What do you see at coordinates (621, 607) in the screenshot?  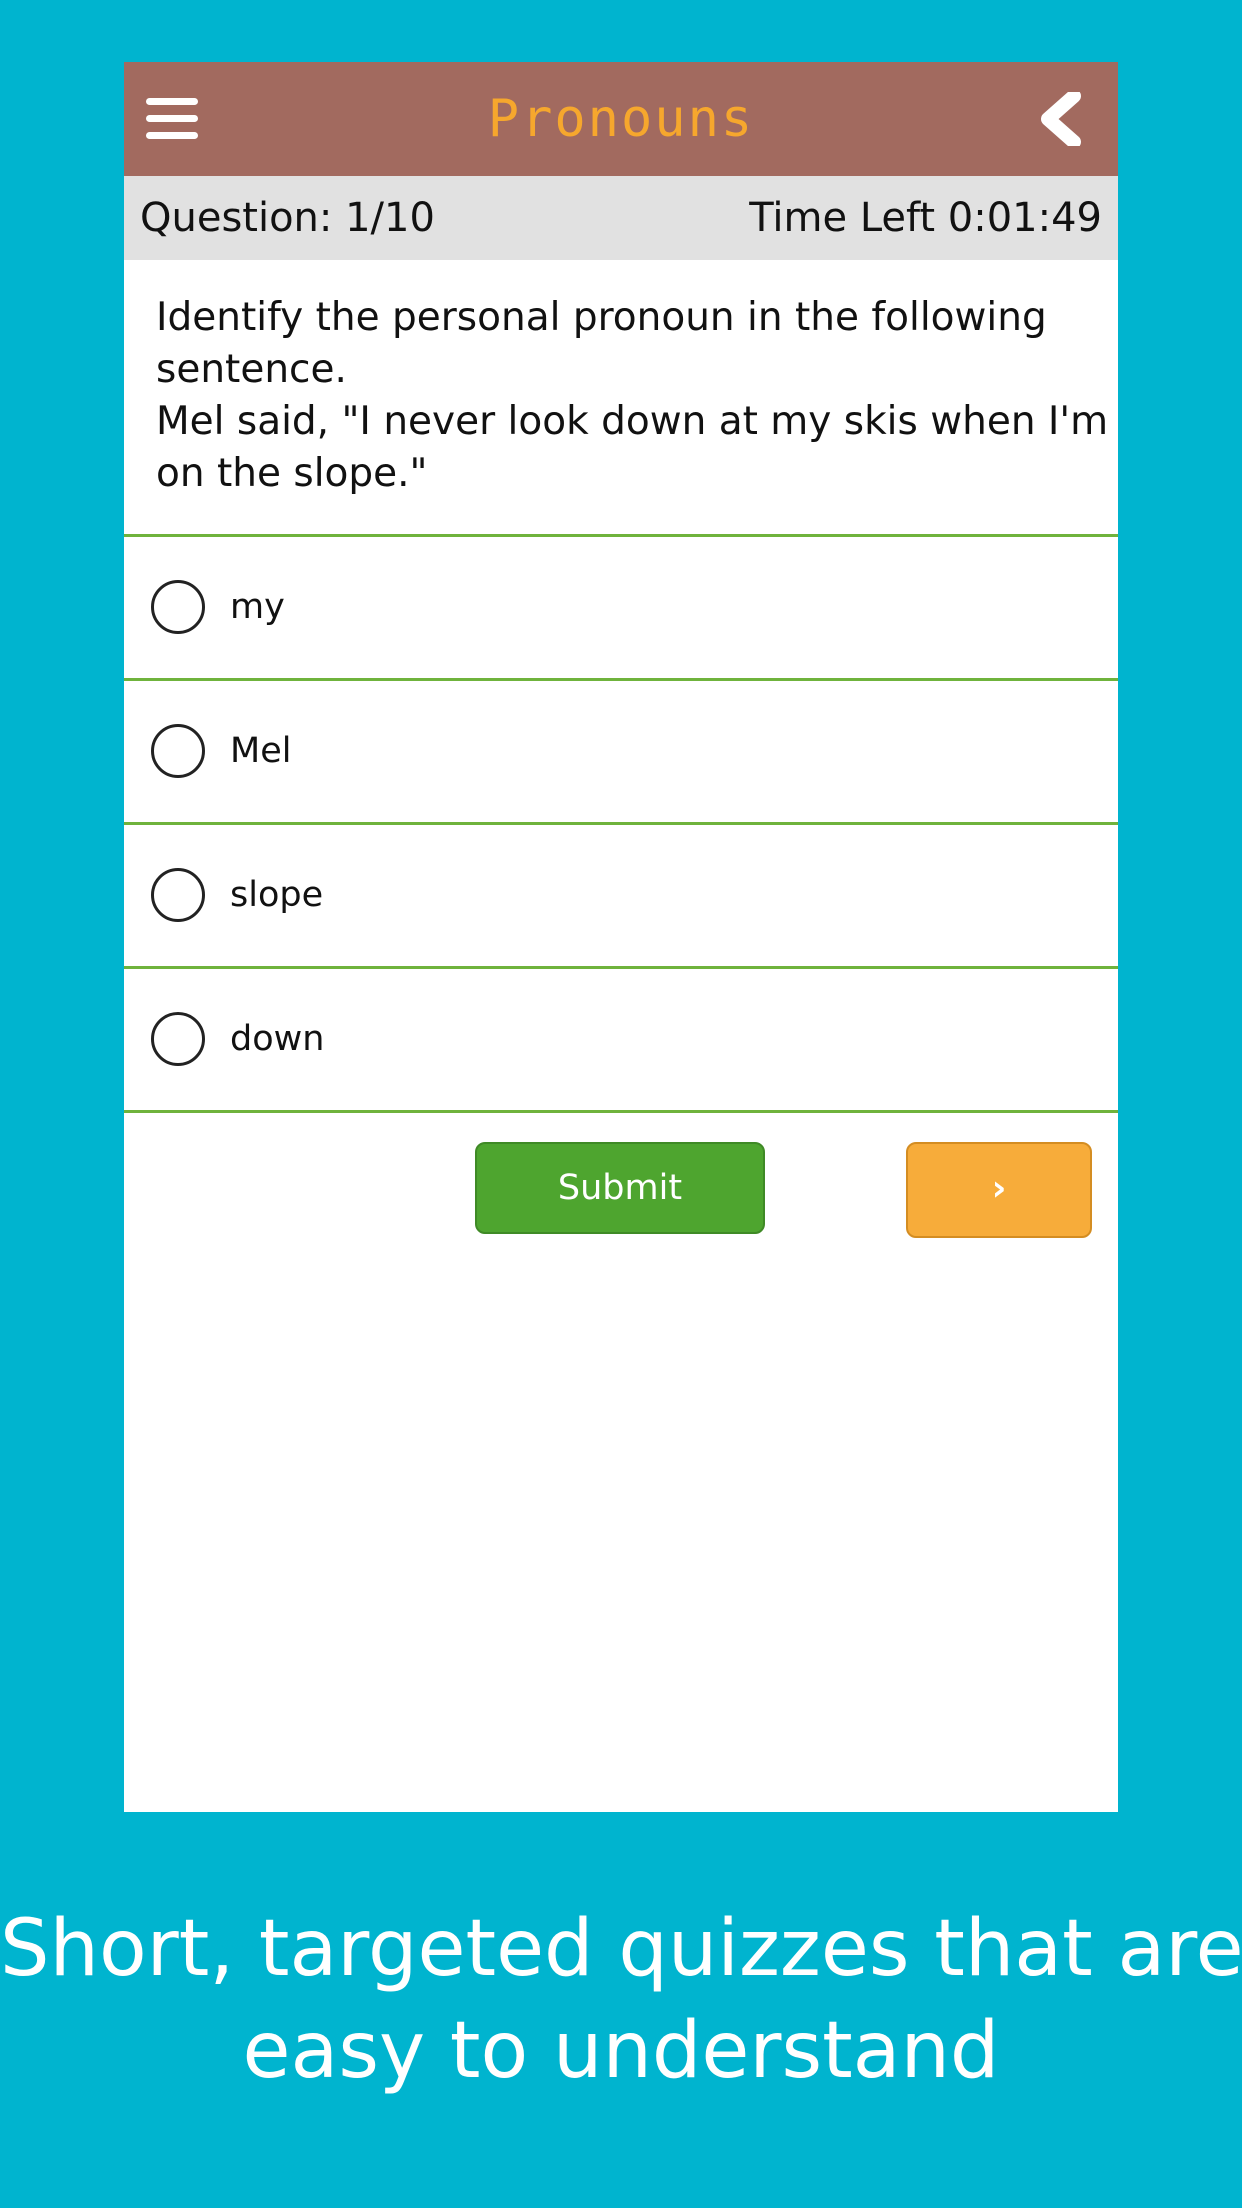 I see `answer-option-my: my` at bounding box center [621, 607].